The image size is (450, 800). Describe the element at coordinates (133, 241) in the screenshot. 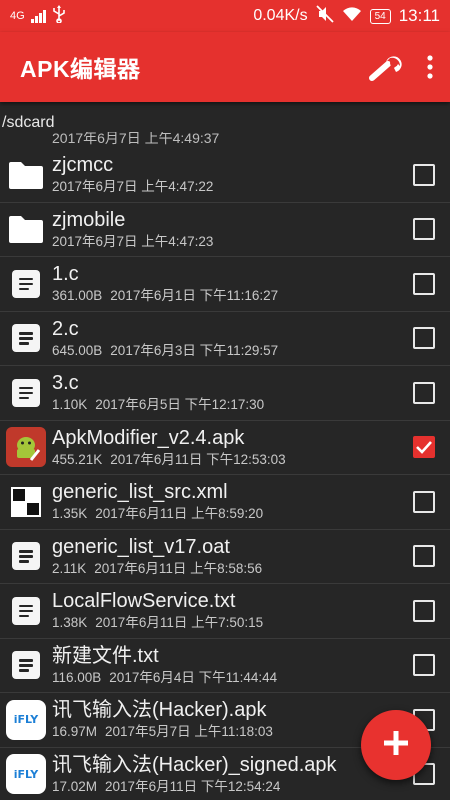

I see `file-date: 2017年6月7日 上午4:47:23` at that location.